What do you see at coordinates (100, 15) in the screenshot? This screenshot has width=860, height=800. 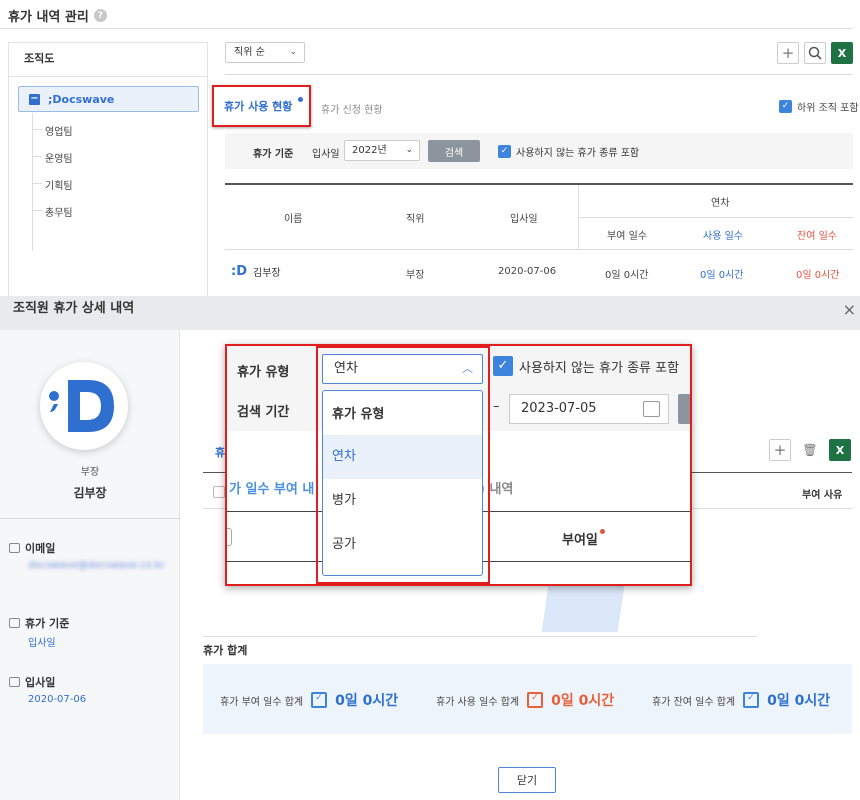 I see `help-icon: ?` at bounding box center [100, 15].